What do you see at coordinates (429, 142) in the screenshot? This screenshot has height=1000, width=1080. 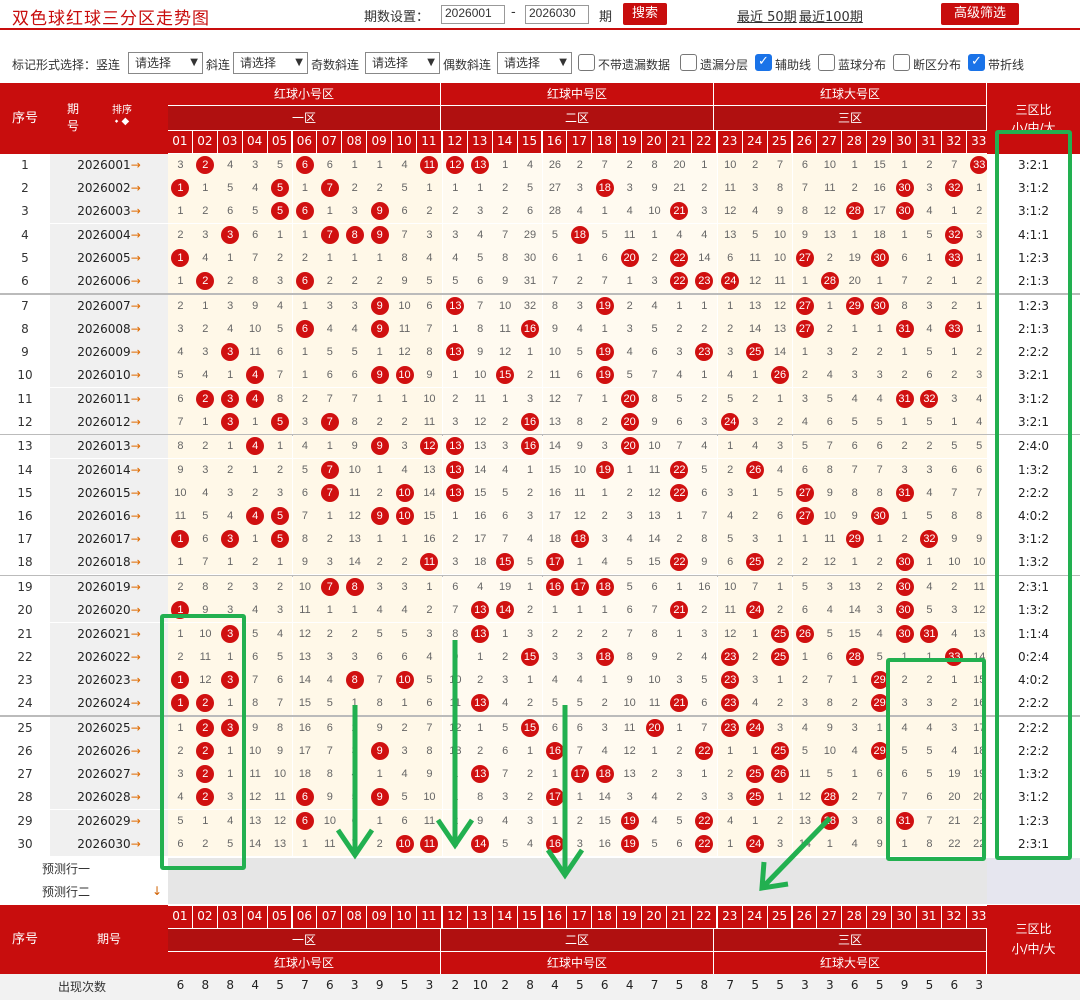 I see `number-header-11: 11` at bounding box center [429, 142].